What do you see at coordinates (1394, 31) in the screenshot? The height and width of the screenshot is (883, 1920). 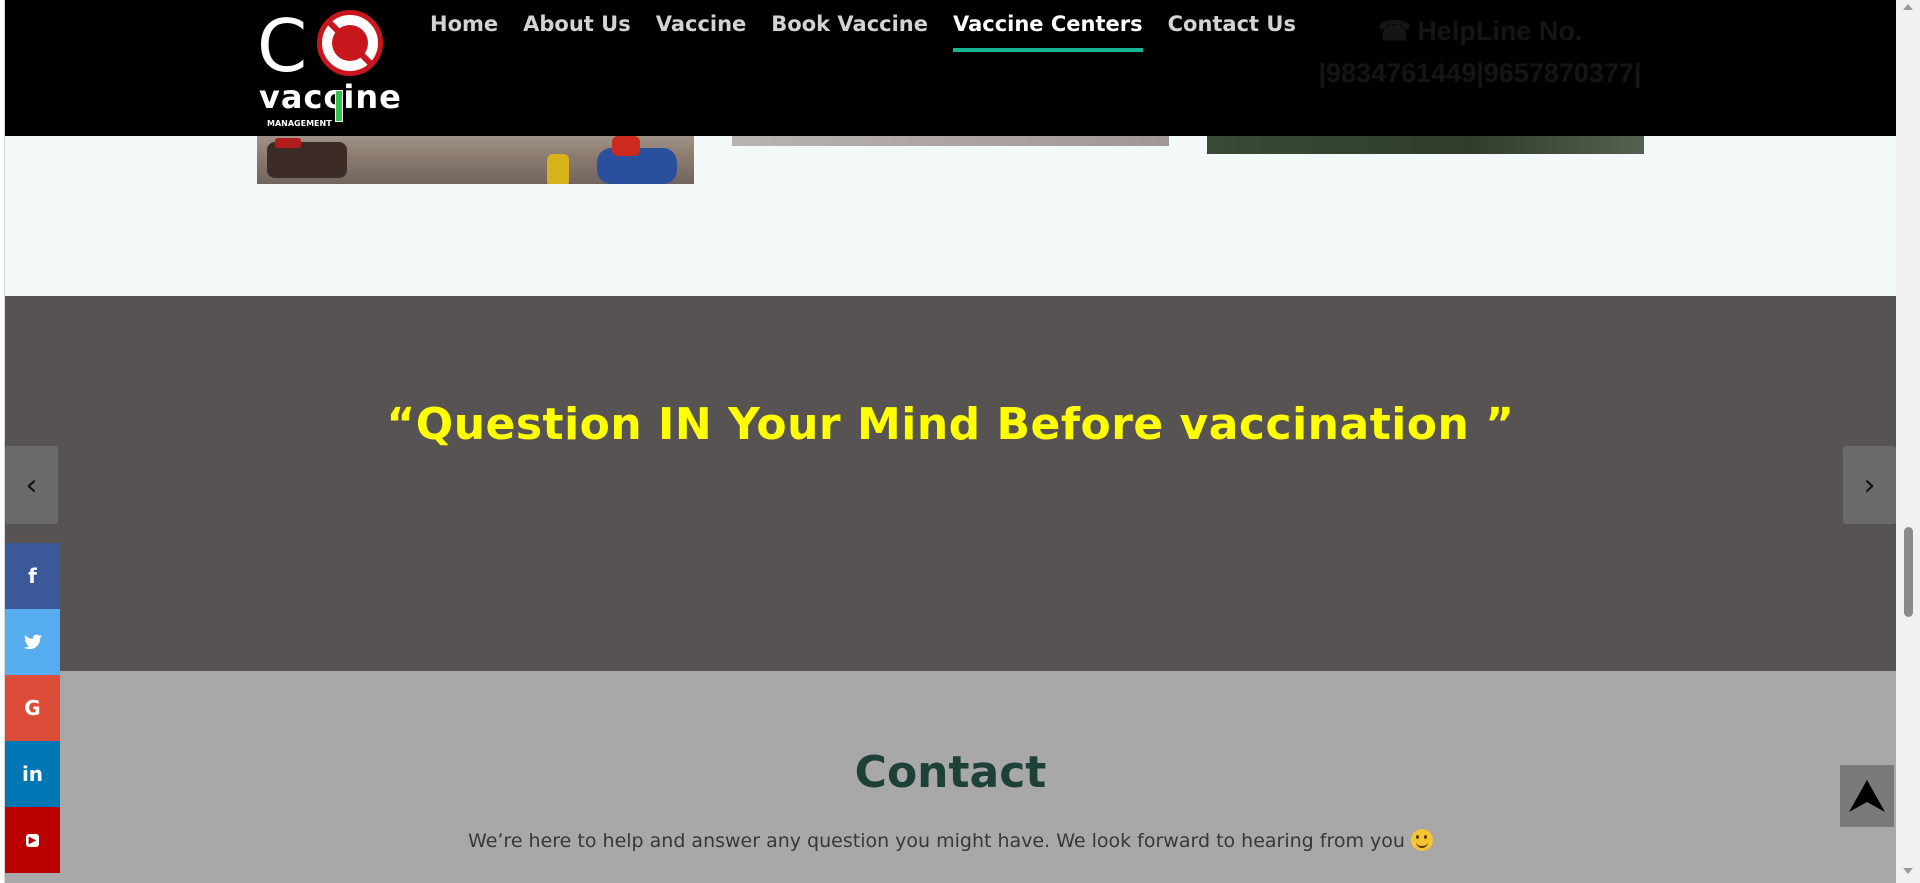 I see `phone-icon: ☎` at bounding box center [1394, 31].